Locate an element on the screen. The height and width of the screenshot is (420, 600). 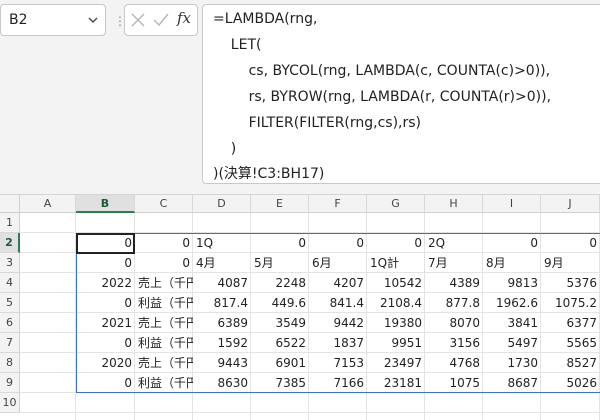
formula-buttons: fx is located at coordinates (161, 20).